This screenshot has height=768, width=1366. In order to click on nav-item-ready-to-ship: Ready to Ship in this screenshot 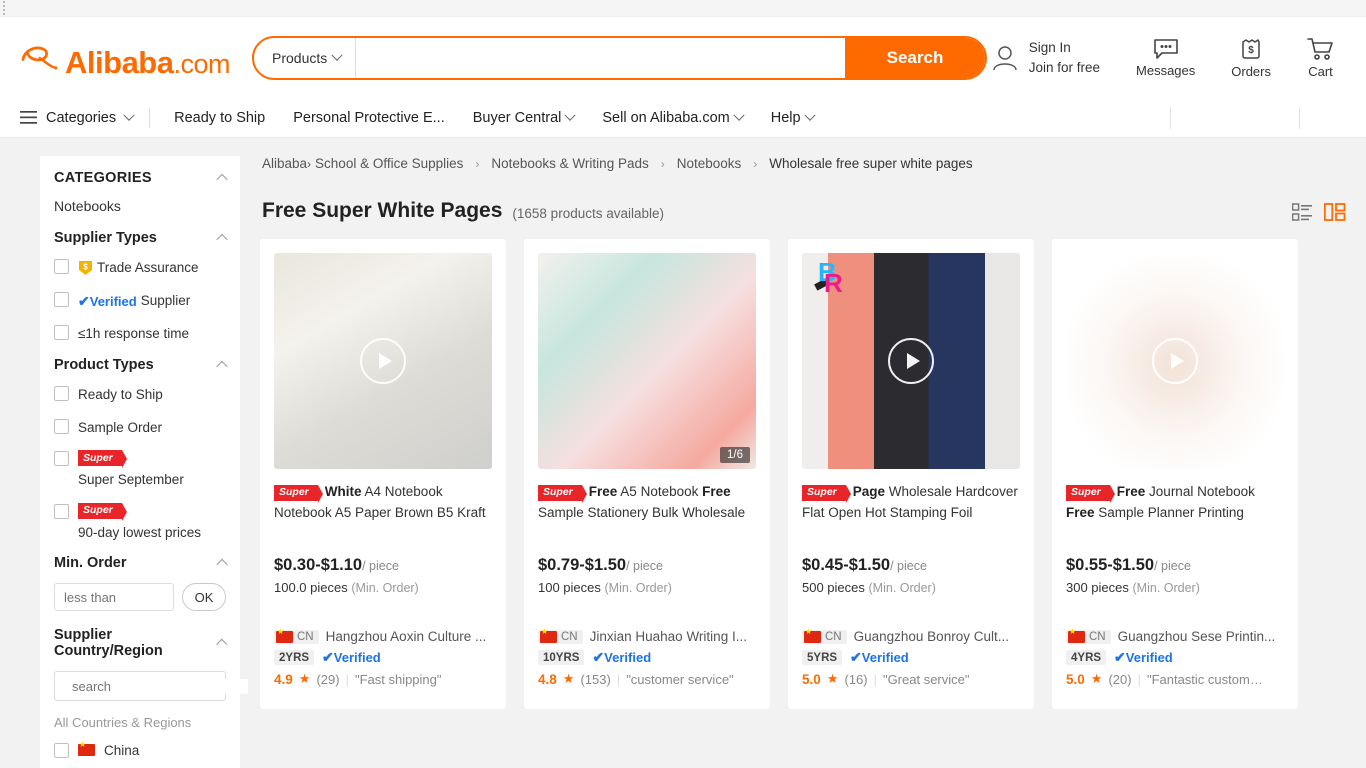, I will do `click(219, 118)`.